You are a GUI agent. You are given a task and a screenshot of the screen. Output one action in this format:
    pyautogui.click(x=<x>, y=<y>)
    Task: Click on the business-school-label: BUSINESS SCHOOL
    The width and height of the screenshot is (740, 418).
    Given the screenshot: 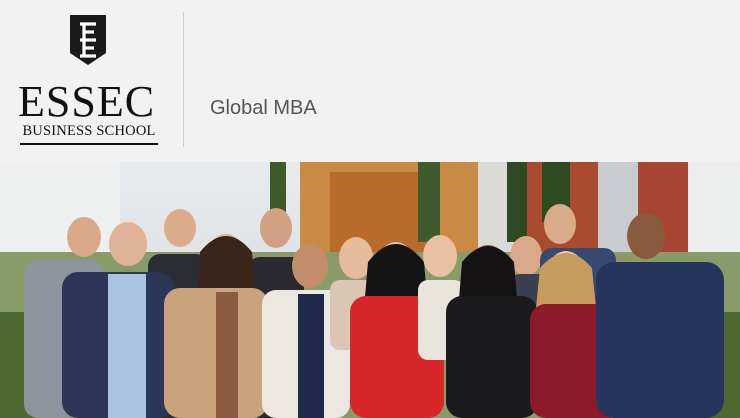 What is the action you would take?
    pyautogui.click(x=89, y=131)
    